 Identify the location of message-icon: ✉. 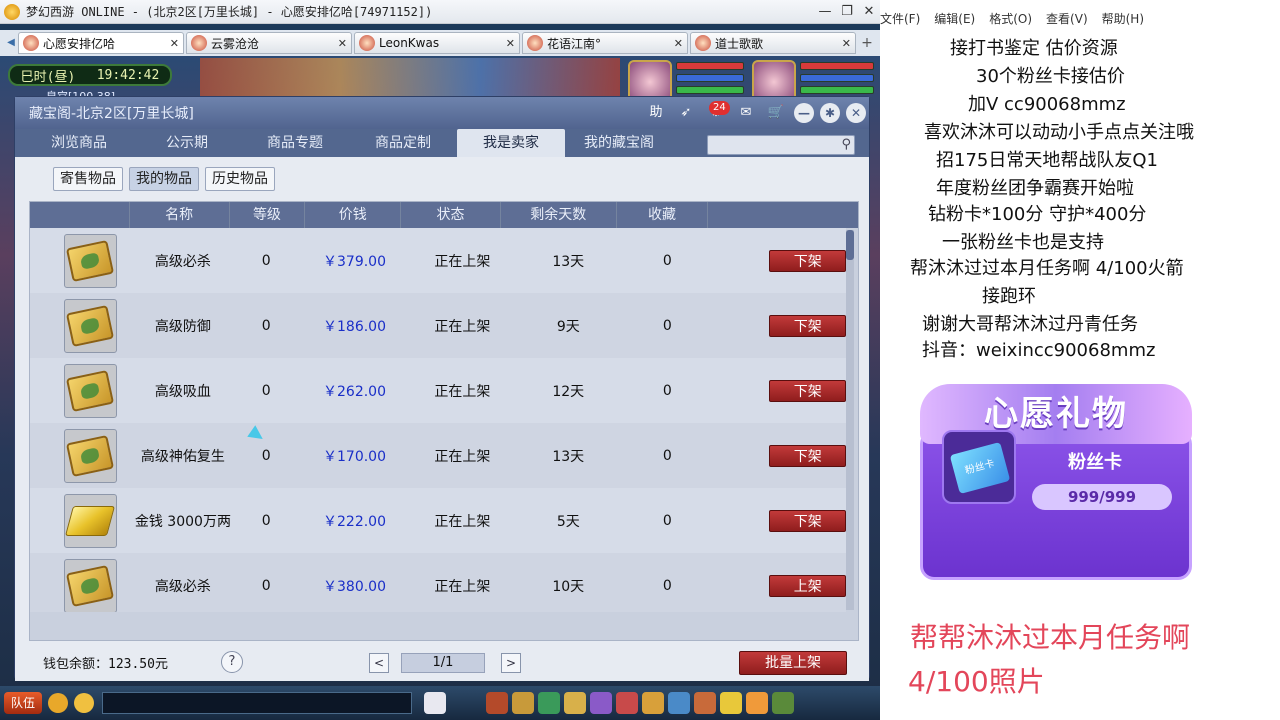
(746, 113).